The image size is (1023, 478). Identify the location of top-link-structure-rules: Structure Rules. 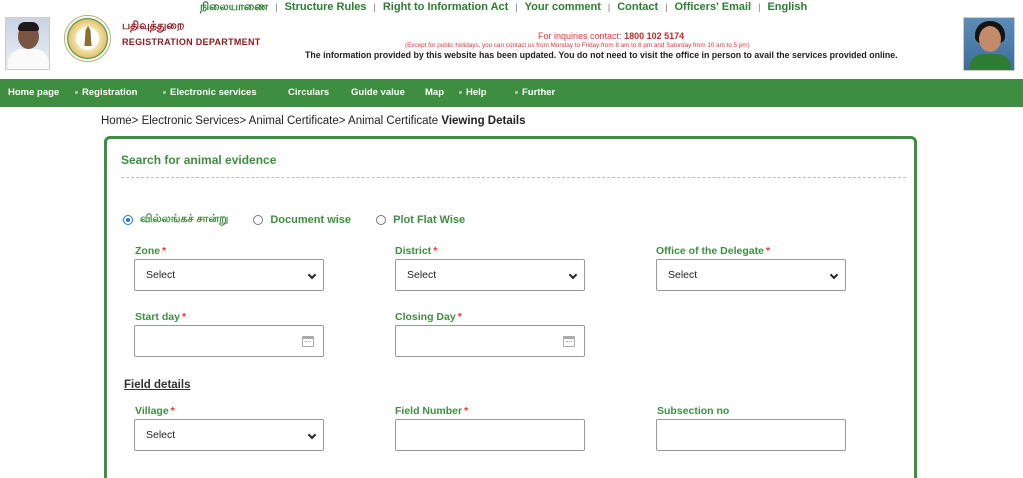
(326, 7).